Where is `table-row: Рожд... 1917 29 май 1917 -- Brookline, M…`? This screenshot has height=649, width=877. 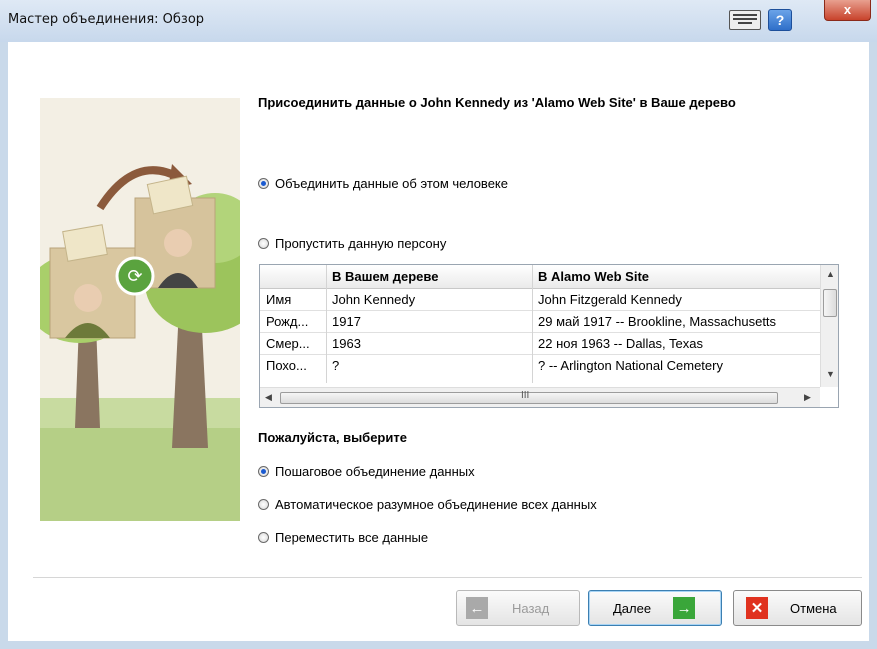
table-row: Рожд... 1917 29 май 1917 -- Brookline, M… is located at coordinates (540, 322).